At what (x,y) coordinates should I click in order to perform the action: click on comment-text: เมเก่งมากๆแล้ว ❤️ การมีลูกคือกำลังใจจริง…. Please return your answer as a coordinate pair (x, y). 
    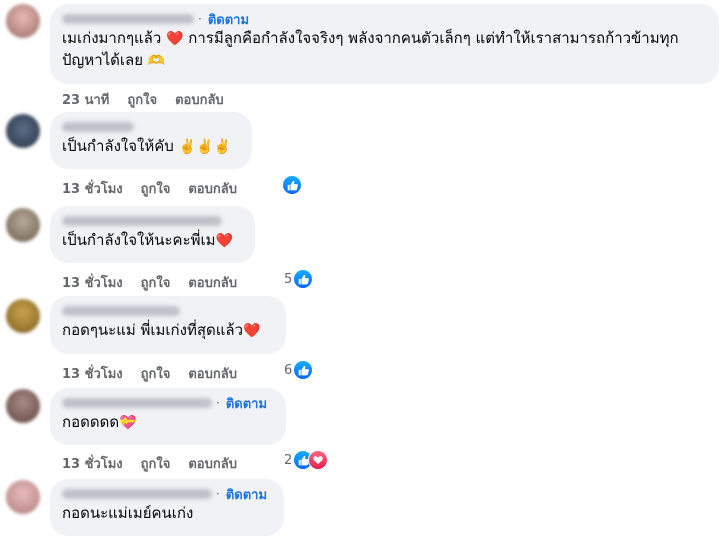
    Looking at the image, I should click on (370, 49).